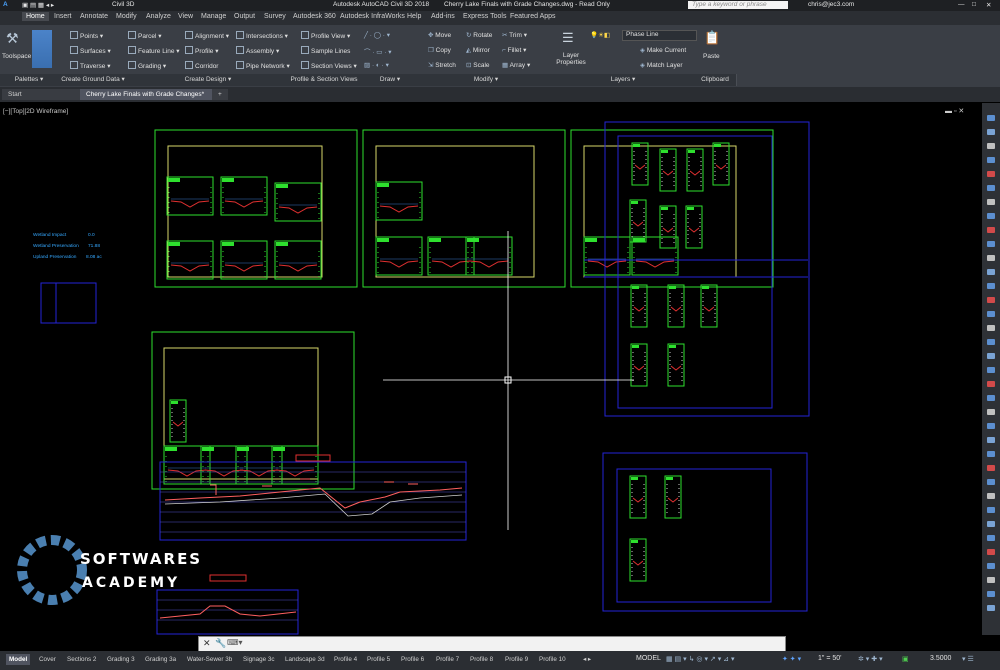  Describe the element at coordinates (679, 362) in the screenshot. I see `tall-sections` at that location.